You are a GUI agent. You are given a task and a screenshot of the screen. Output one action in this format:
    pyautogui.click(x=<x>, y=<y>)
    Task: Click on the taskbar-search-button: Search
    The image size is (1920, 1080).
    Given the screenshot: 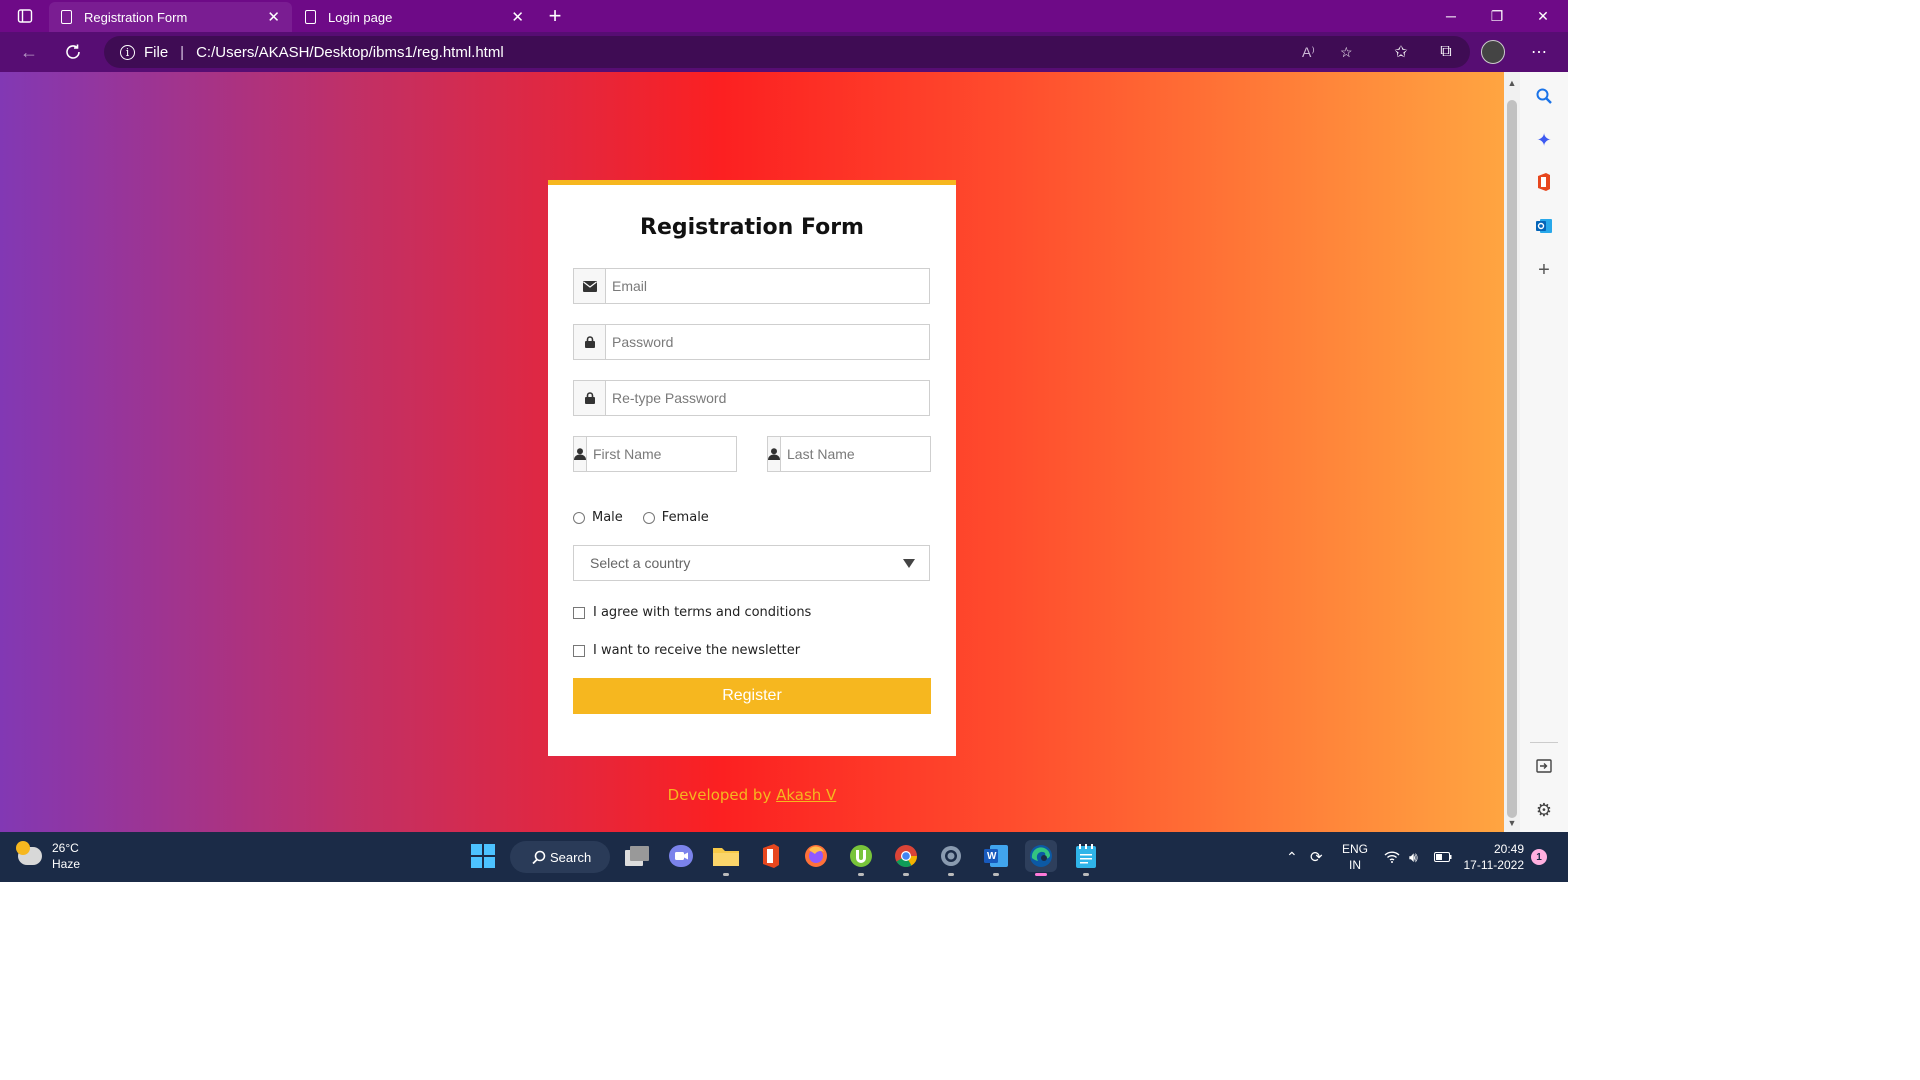 What is the action you would take?
    pyautogui.click(x=560, y=857)
    